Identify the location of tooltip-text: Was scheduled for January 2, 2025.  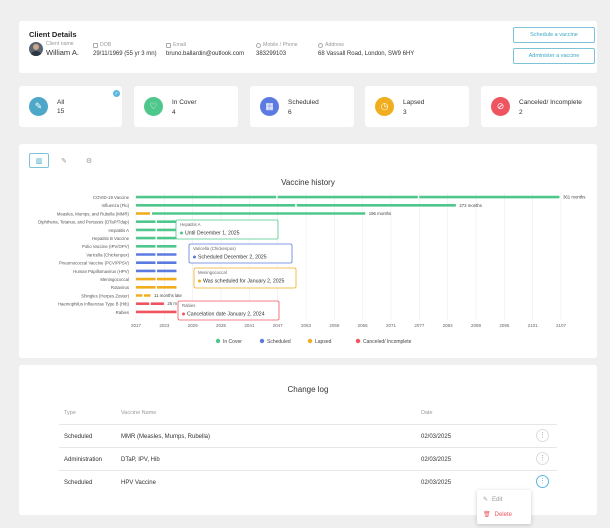
(244, 282).